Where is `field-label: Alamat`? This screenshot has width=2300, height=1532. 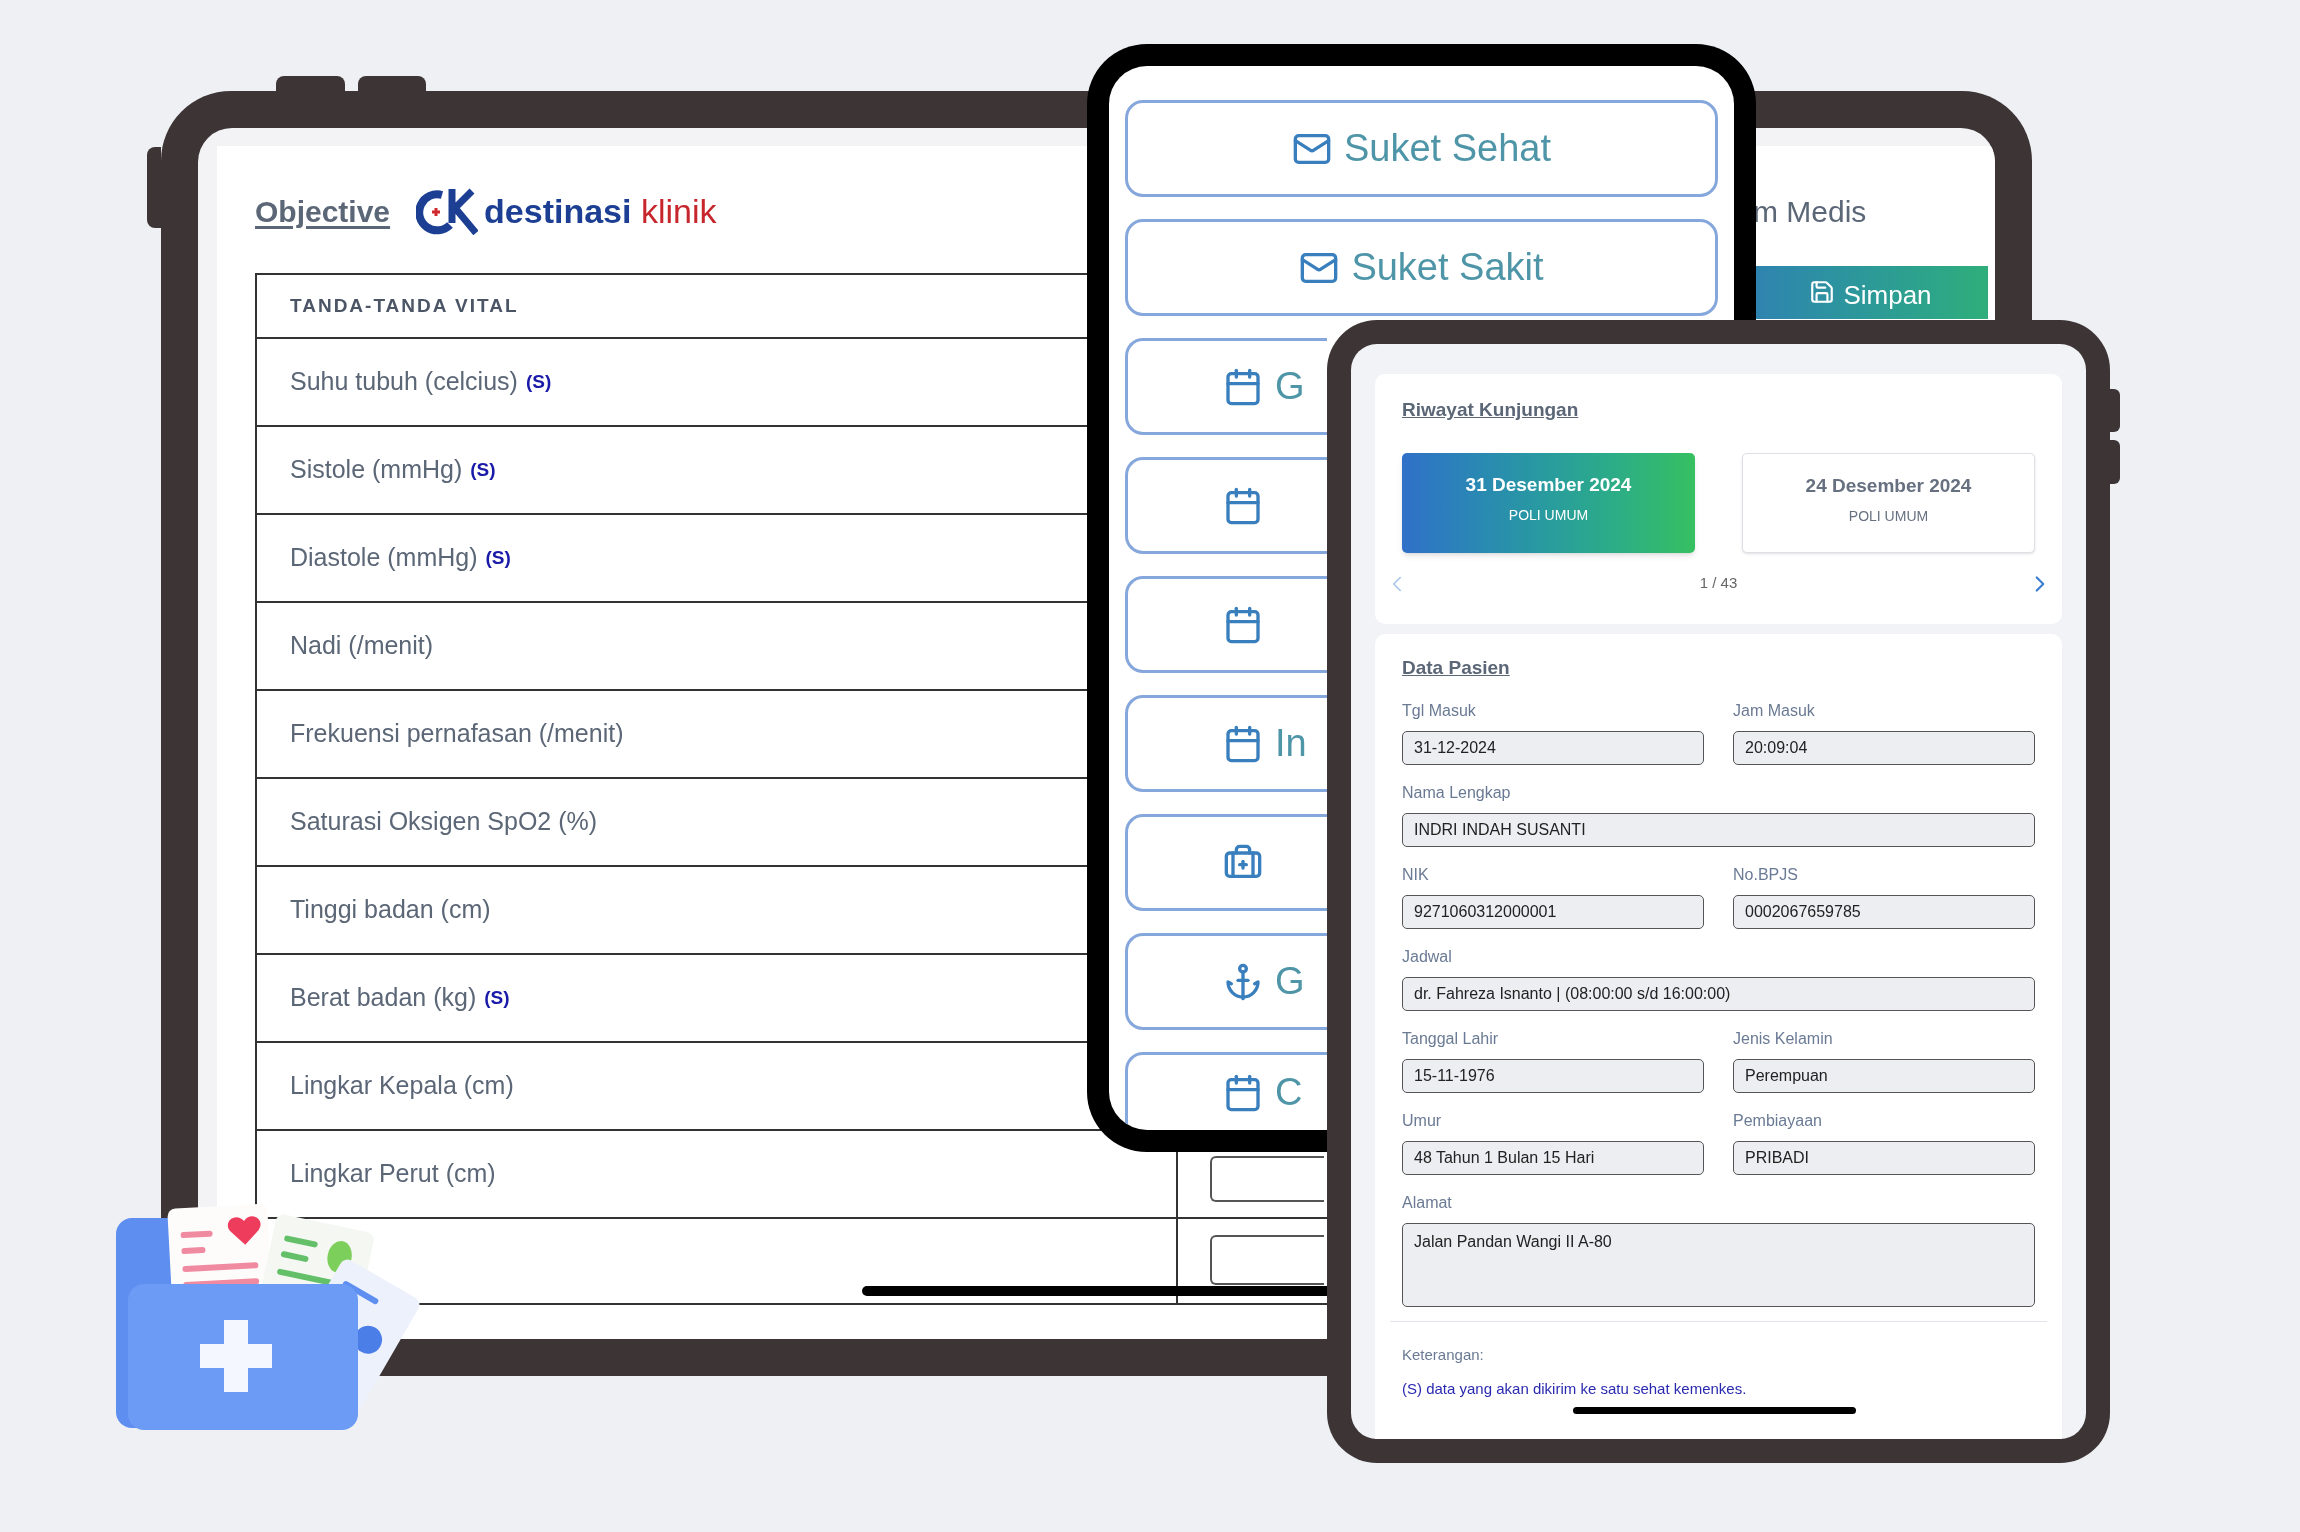 field-label: Alamat is located at coordinates (1427, 1202).